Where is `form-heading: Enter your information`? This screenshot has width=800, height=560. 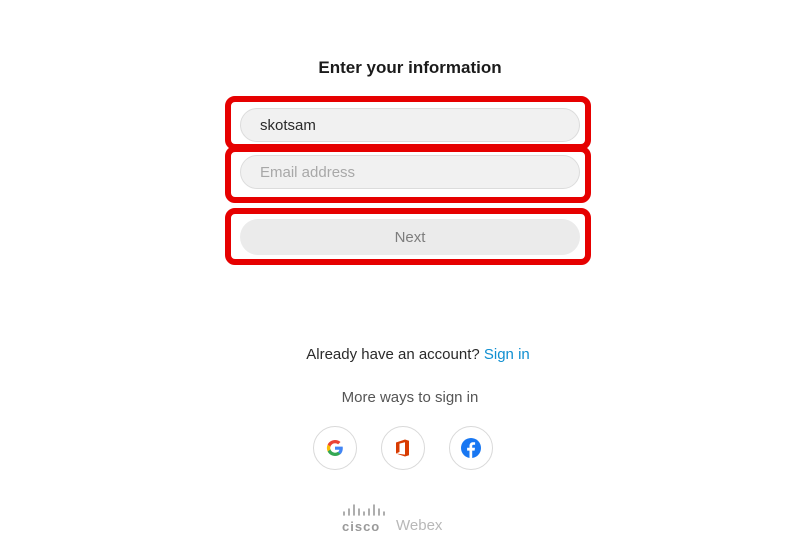
form-heading: Enter your information is located at coordinates (410, 67).